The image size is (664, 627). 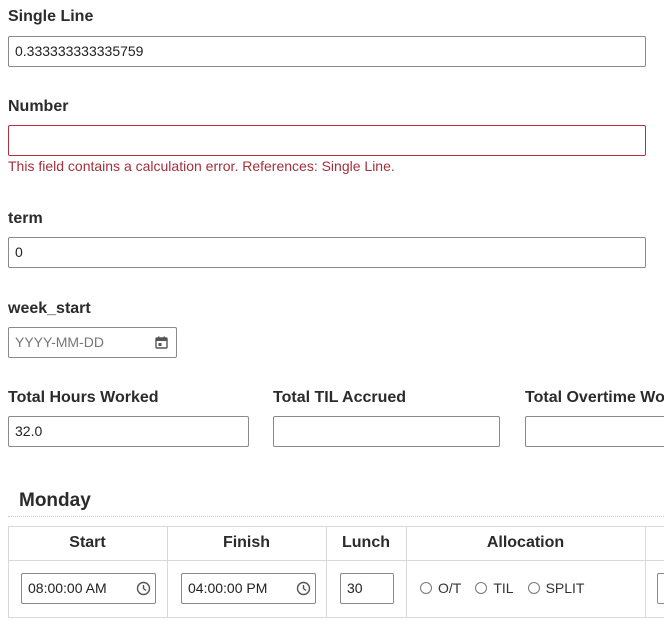 What do you see at coordinates (386, 431) in the screenshot?
I see `total-til-input` at bounding box center [386, 431].